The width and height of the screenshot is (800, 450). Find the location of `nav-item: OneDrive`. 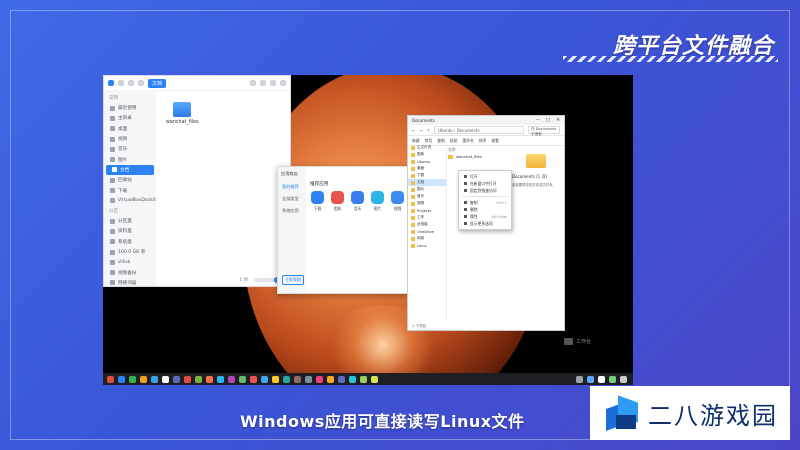

nav-item: OneDrive is located at coordinates (427, 231).